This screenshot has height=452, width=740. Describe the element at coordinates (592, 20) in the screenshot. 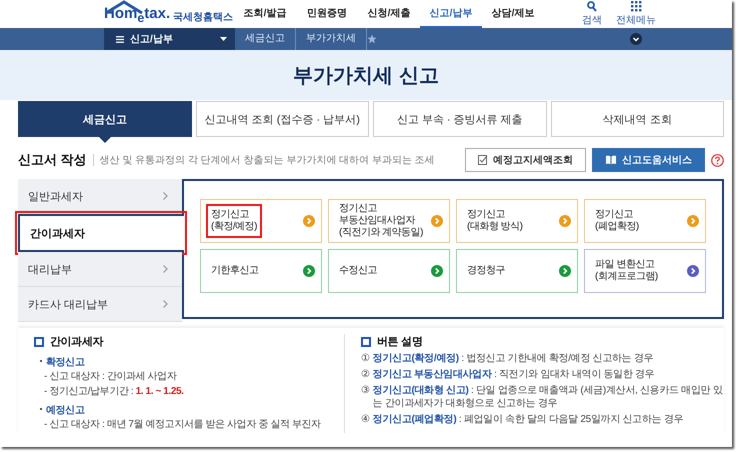

I see `search-label: 검색` at that location.